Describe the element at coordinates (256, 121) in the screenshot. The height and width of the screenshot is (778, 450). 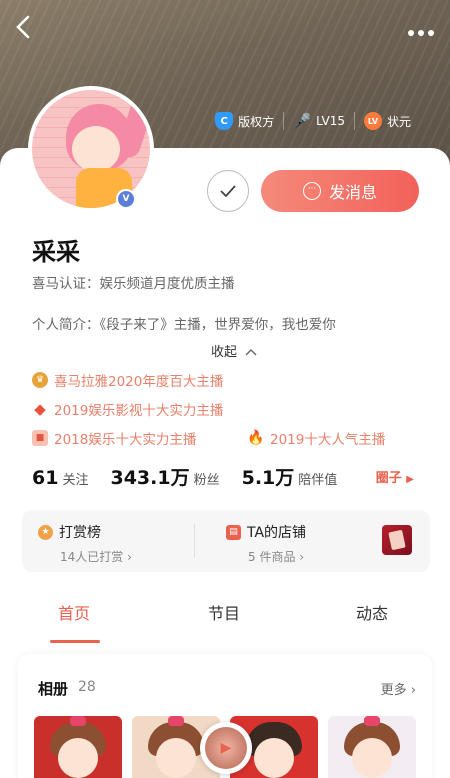
I see `badge-label: 版权方` at that location.